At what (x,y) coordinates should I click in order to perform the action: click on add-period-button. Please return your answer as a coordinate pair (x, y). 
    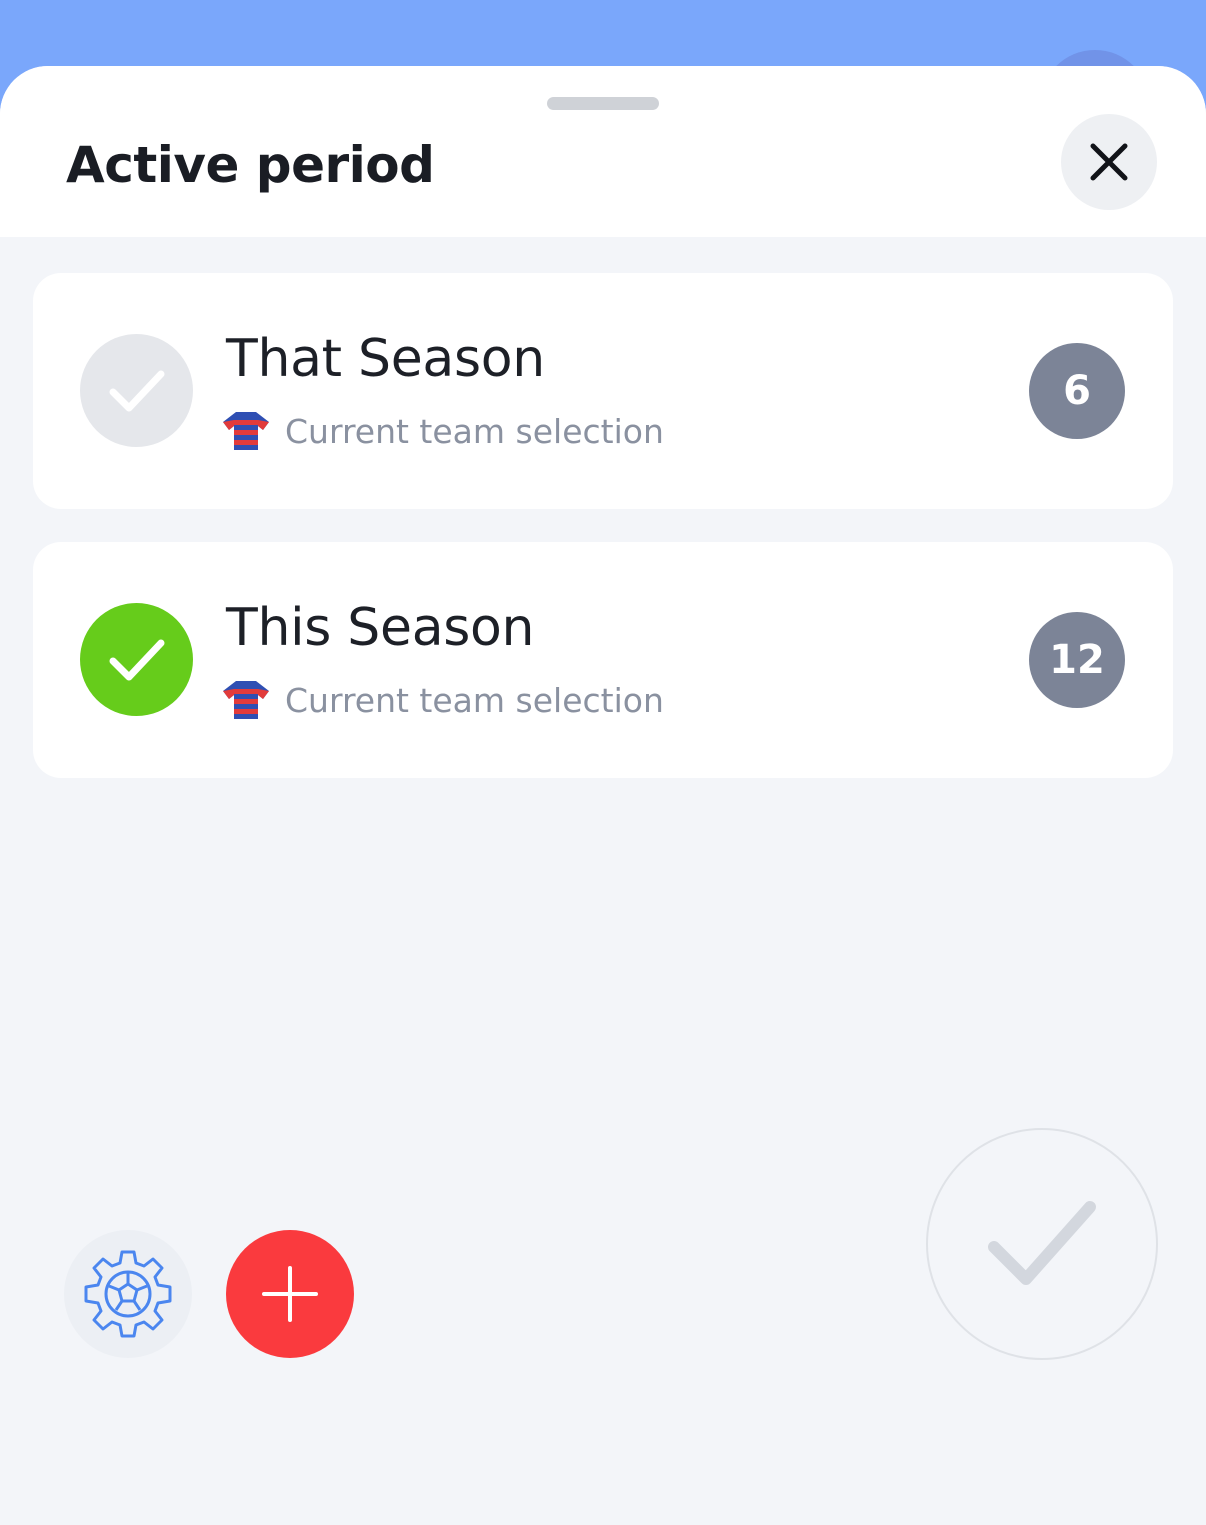
    Looking at the image, I should click on (290, 1294).